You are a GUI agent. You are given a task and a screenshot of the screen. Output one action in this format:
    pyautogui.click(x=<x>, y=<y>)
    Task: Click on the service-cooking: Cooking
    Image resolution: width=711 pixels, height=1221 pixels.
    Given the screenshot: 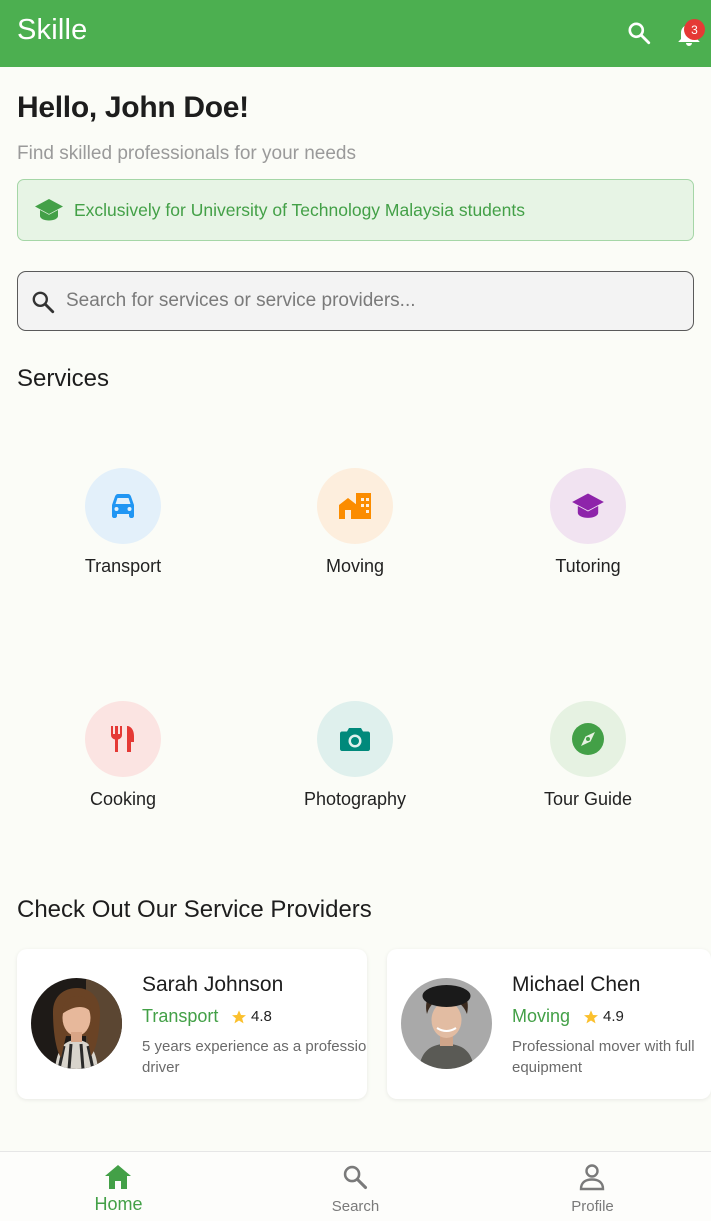 What is the action you would take?
    pyautogui.click(x=123, y=761)
    